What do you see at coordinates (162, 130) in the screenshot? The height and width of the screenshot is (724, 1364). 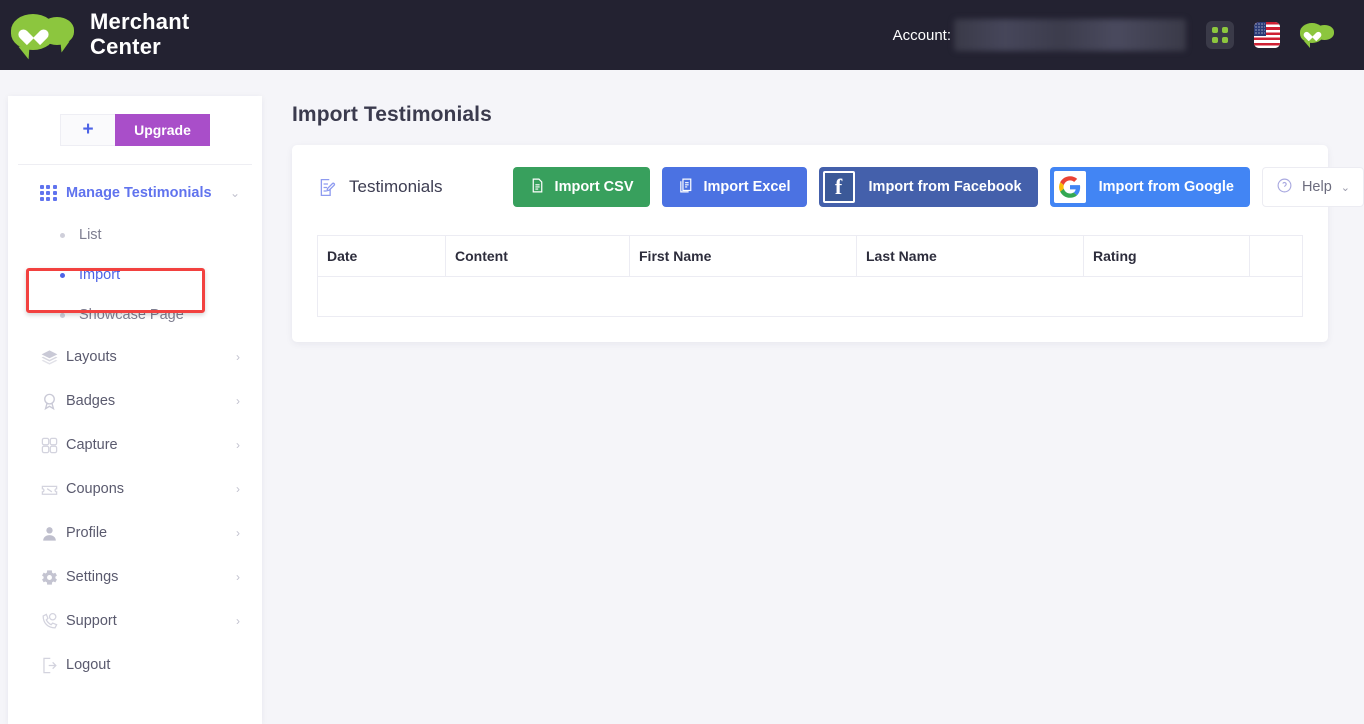 I see `upgrade-button: Upgrade` at bounding box center [162, 130].